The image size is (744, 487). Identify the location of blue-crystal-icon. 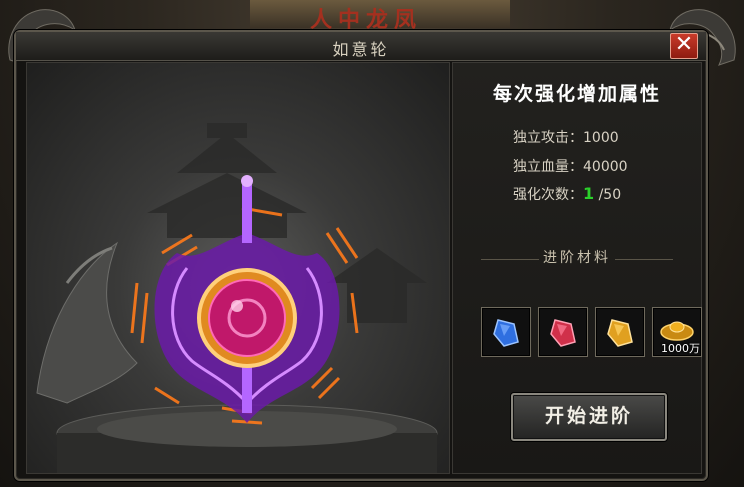
(506, 333).